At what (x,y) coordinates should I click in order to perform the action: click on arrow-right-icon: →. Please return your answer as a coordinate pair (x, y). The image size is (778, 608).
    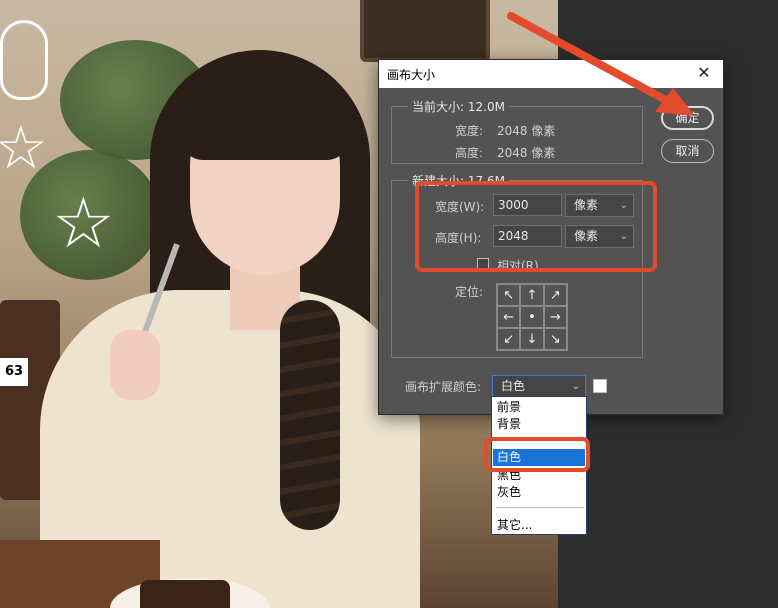
    Looking at the image, I should click on (555, 317).